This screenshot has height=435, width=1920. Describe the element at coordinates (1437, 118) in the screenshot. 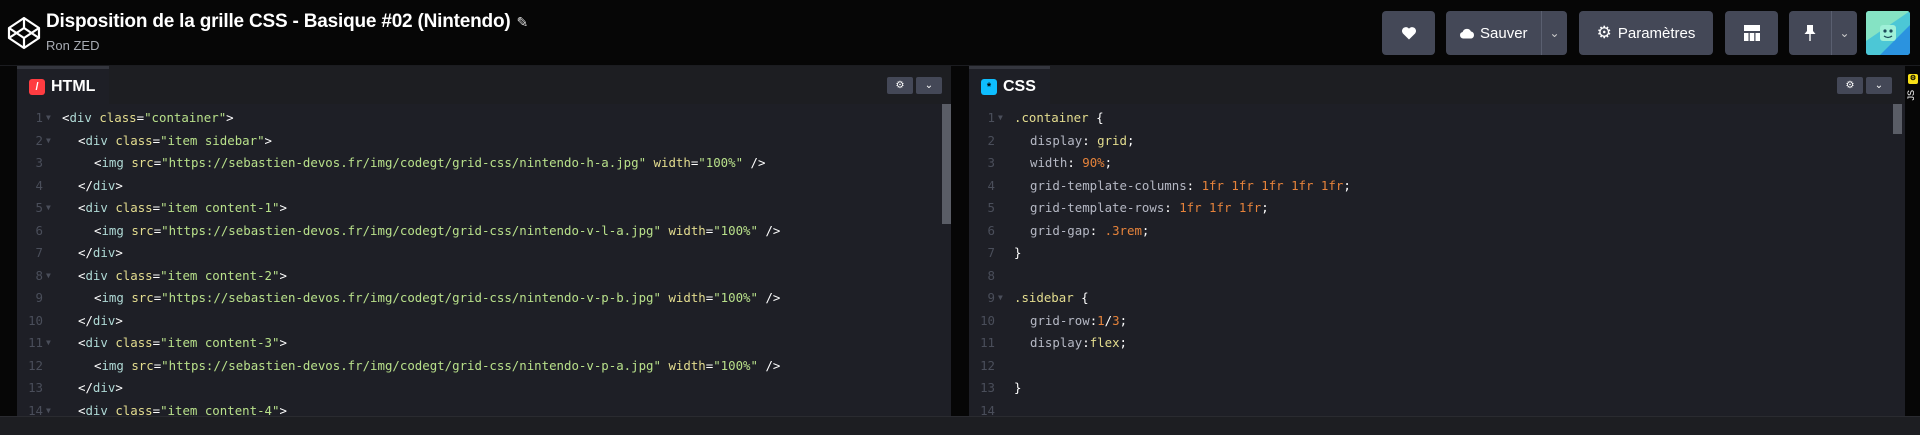

I see `code-line: 1 ▼ .container {` at that location.